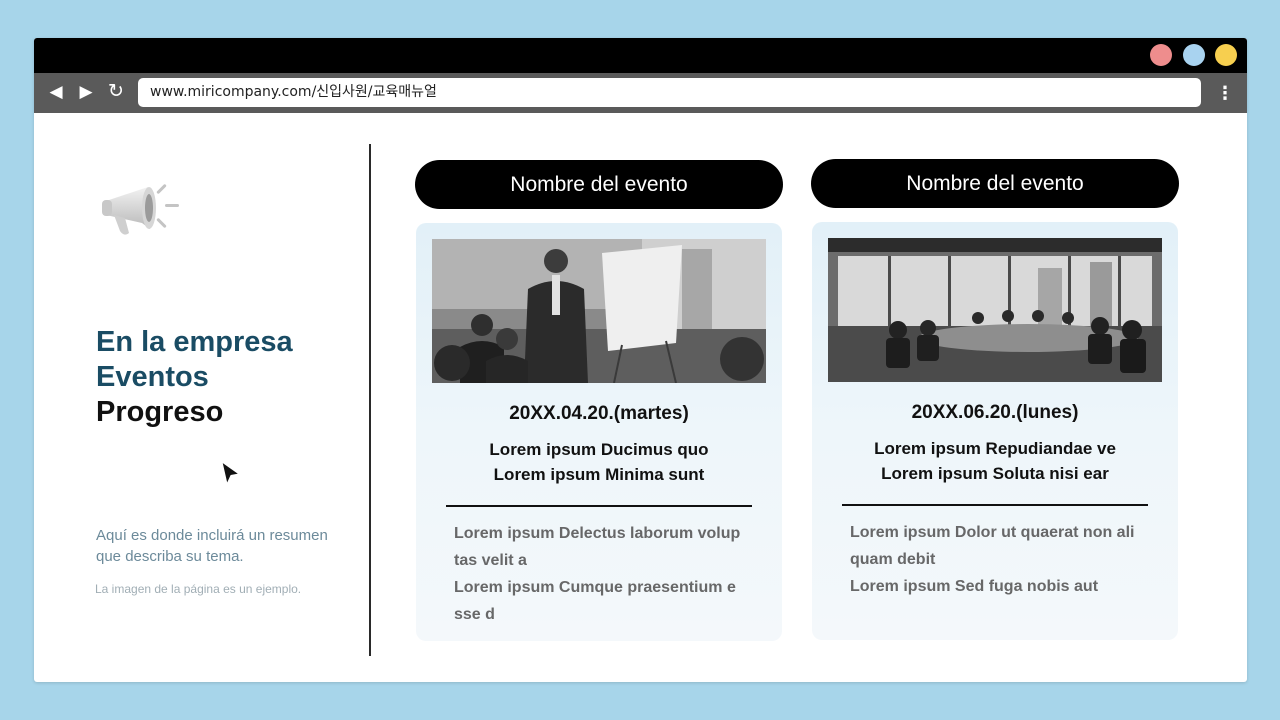  What do you see at coordinates (1225, 93) in the screenshot?
I see `kebab-menu-icon: ⋮` at bounding box center [1225, 93].